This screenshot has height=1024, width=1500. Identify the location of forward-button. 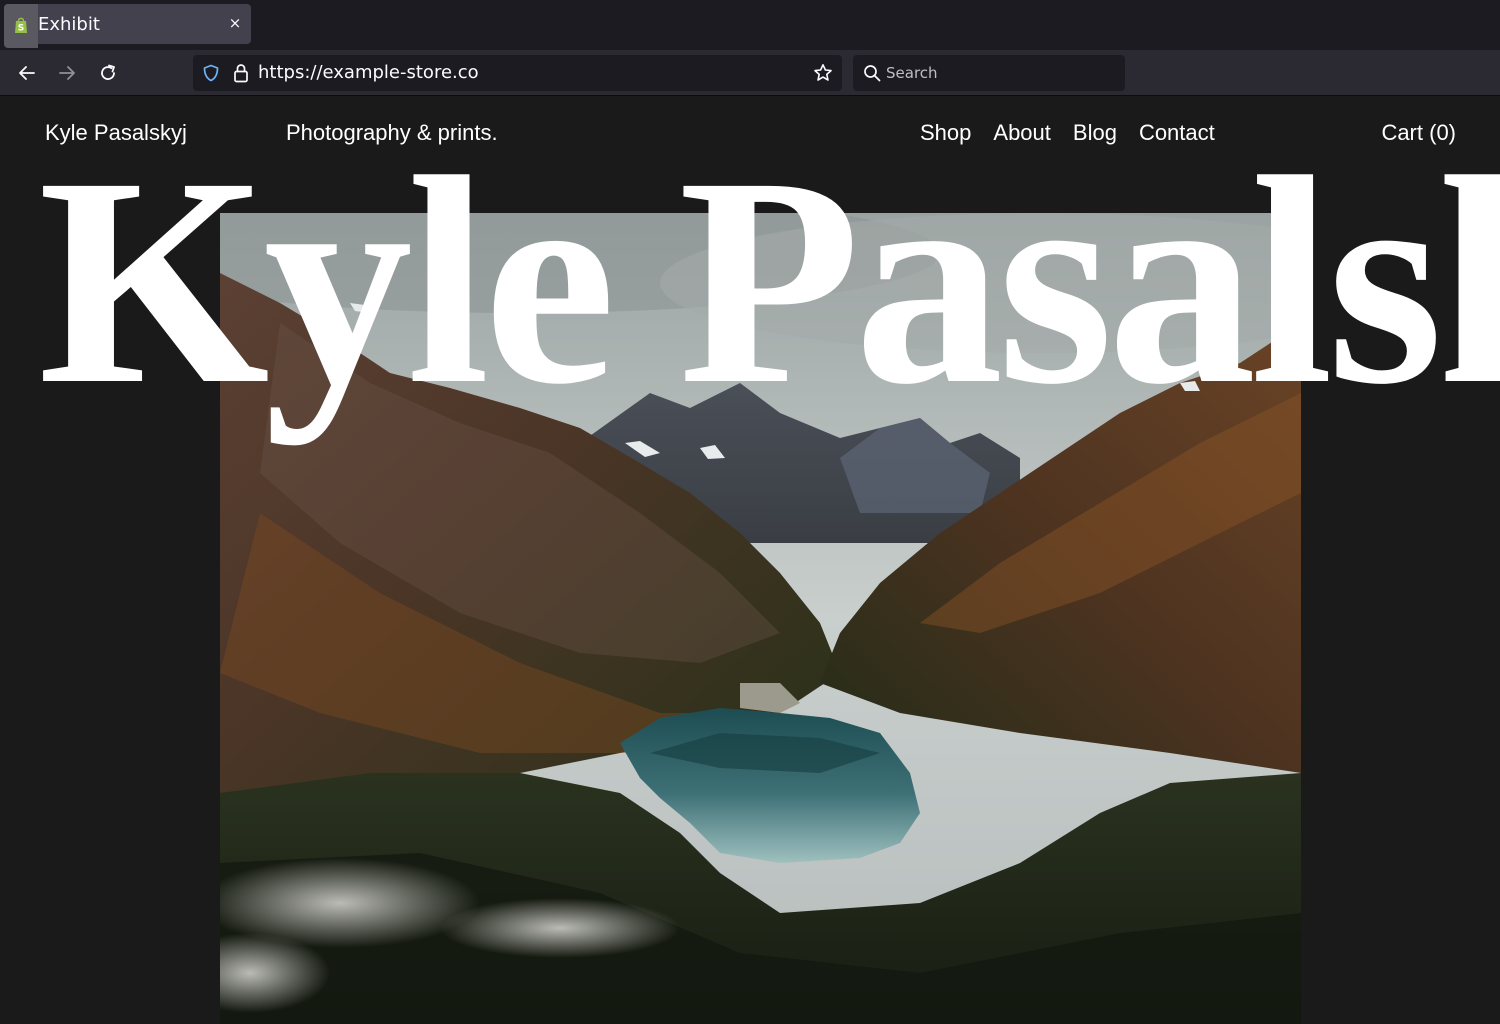
(67, 73).